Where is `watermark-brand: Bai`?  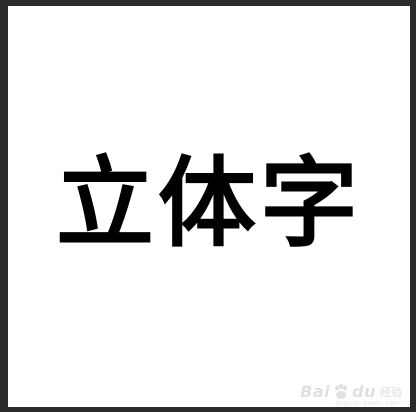 watermark-brand: Bai is located at coordinates (315, 391).